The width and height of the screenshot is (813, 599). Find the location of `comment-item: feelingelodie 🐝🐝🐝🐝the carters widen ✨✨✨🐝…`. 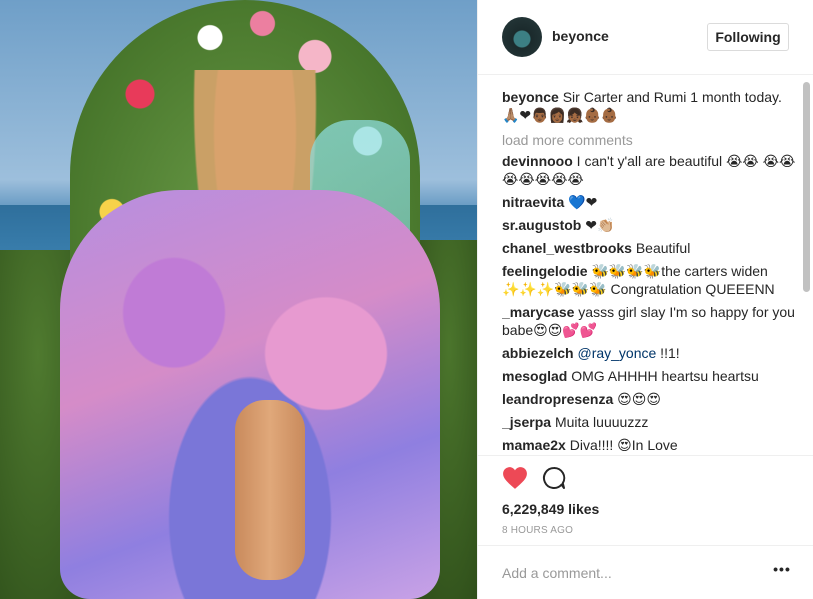

comment-item: feelingelodie 🐝🐝🐝🐝the carters widen ✨✨✨🐝… is located at coordinates (650, 280).